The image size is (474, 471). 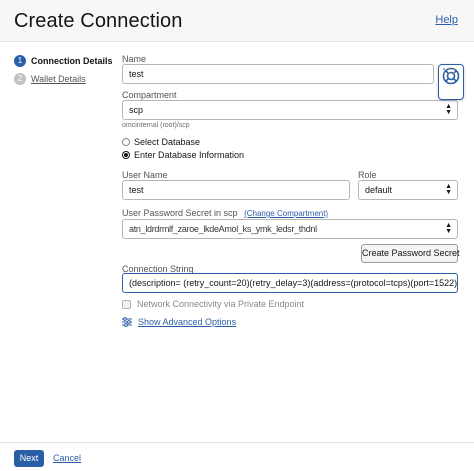 I want to click on step-connection-details: 1 Connection Details, so click(x=66, y=61).